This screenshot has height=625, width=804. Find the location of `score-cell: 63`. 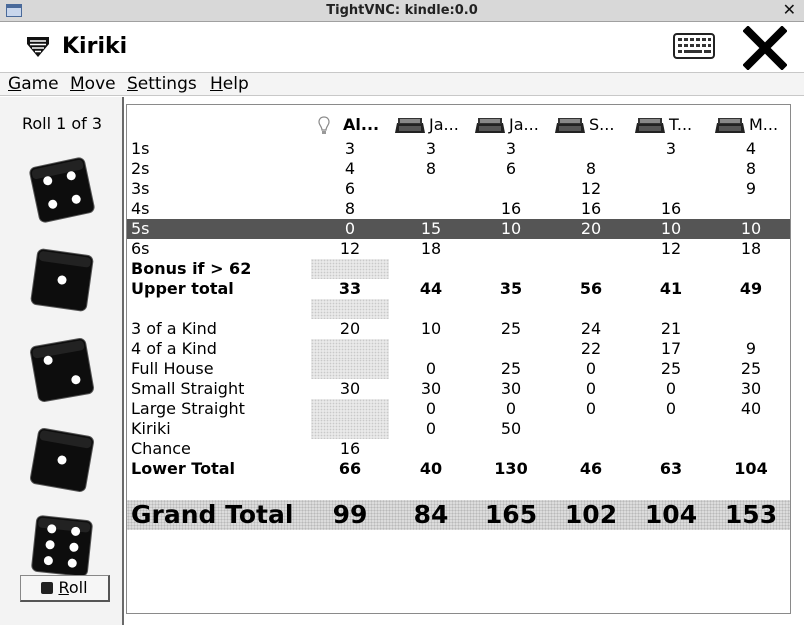

score-cell: 63 is located at coordinates (671, 469).